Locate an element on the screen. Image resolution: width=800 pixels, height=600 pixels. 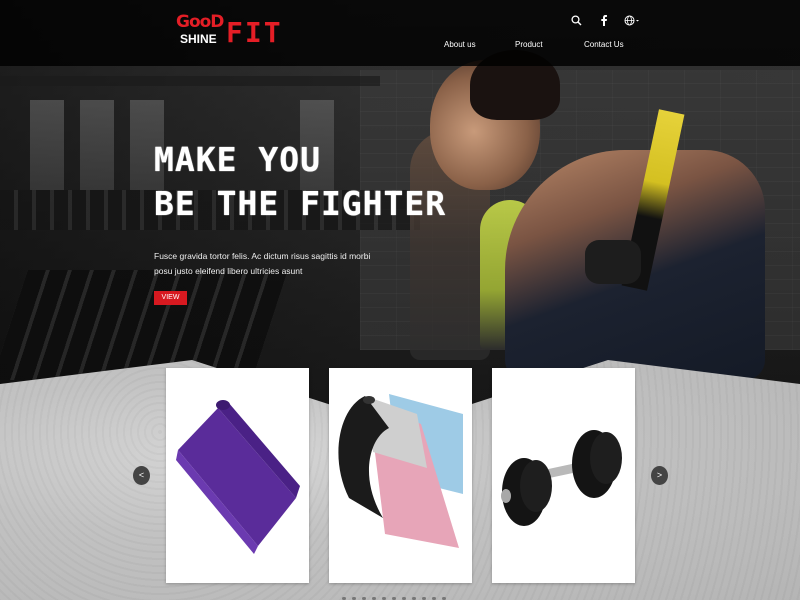
nav-product: Product is located at coordinates (529, 44).